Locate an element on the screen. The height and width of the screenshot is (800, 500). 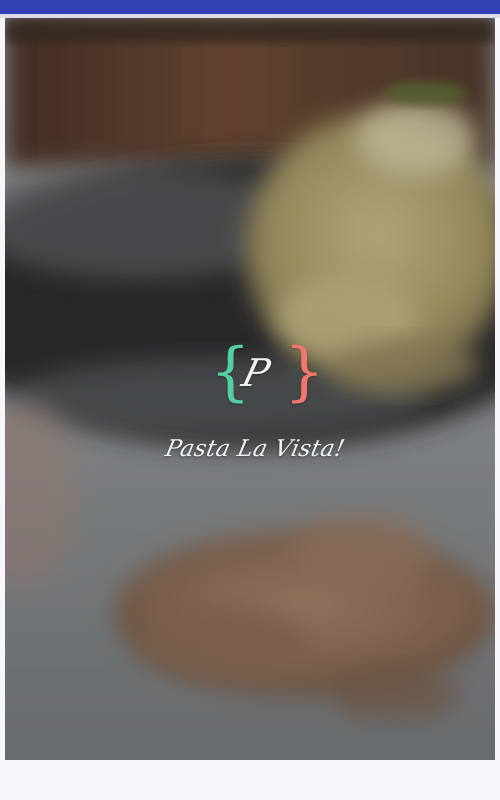
app-logo: { P } is located at coordinates (262, 380).